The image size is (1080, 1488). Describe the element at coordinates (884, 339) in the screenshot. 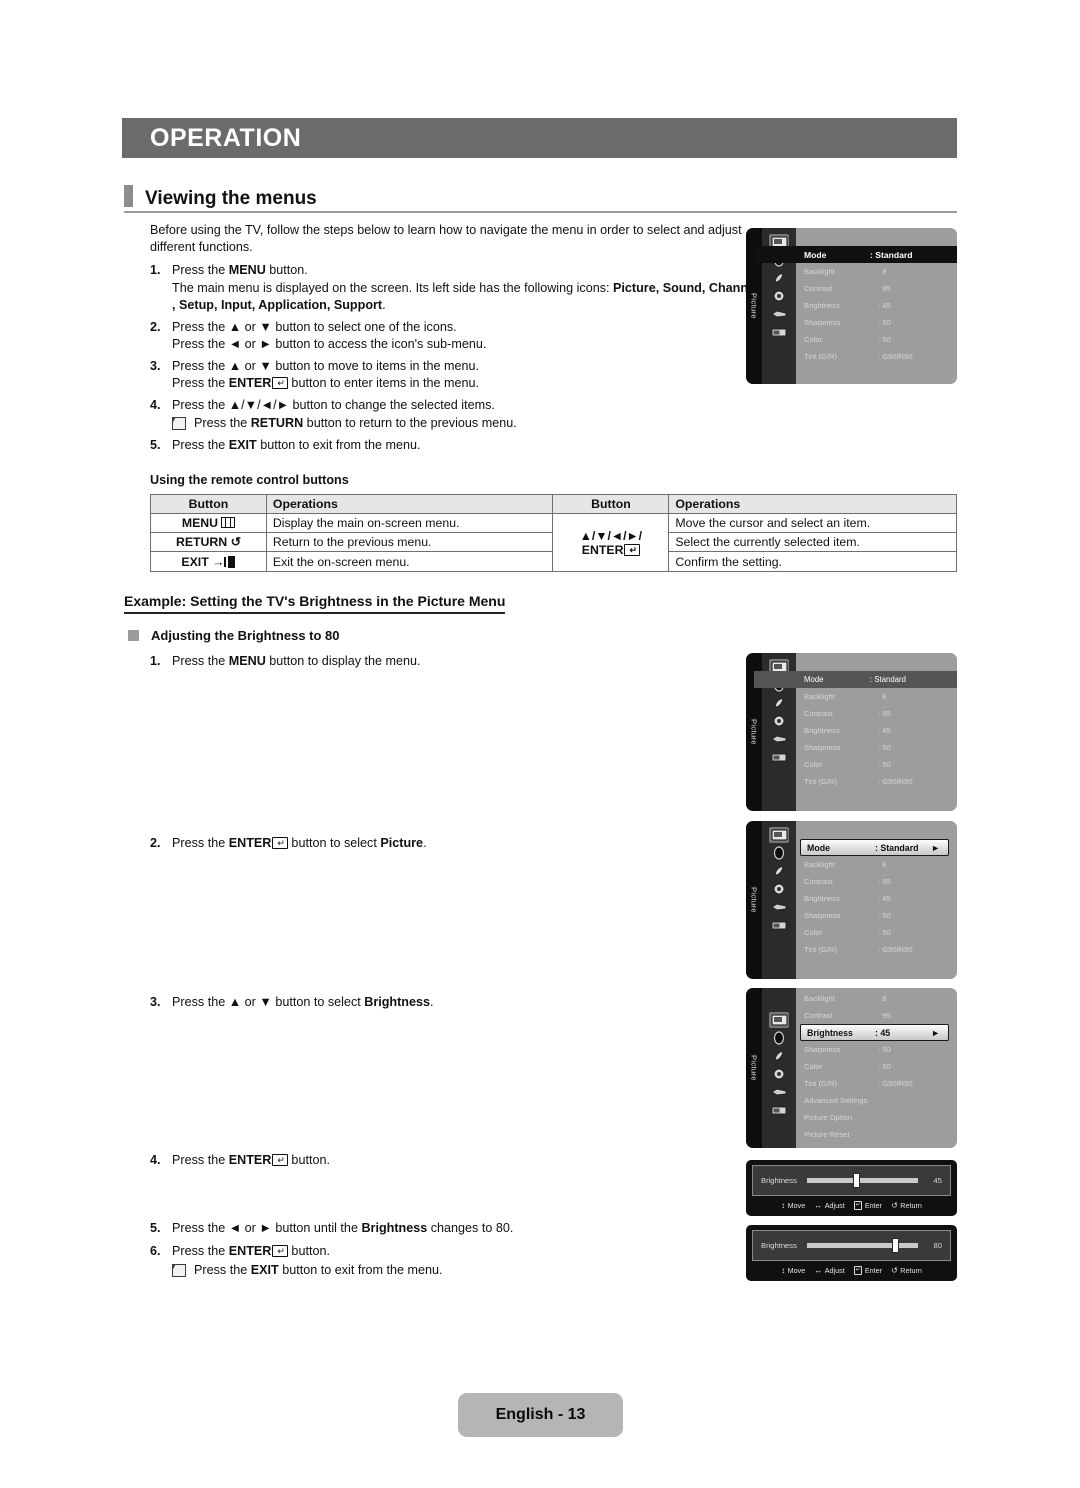

I see `osd-row-value: : 50` at that location.